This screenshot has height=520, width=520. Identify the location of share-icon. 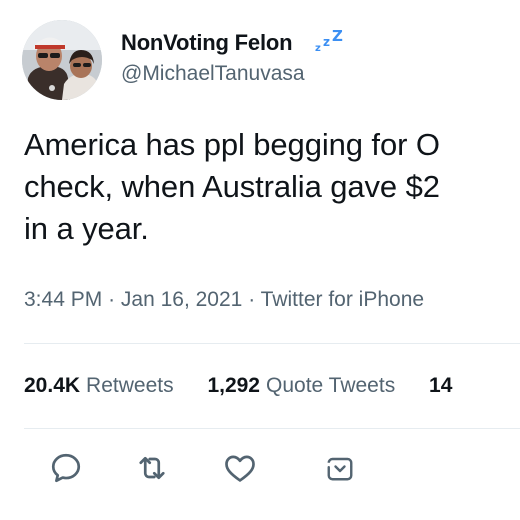
(340, 468).